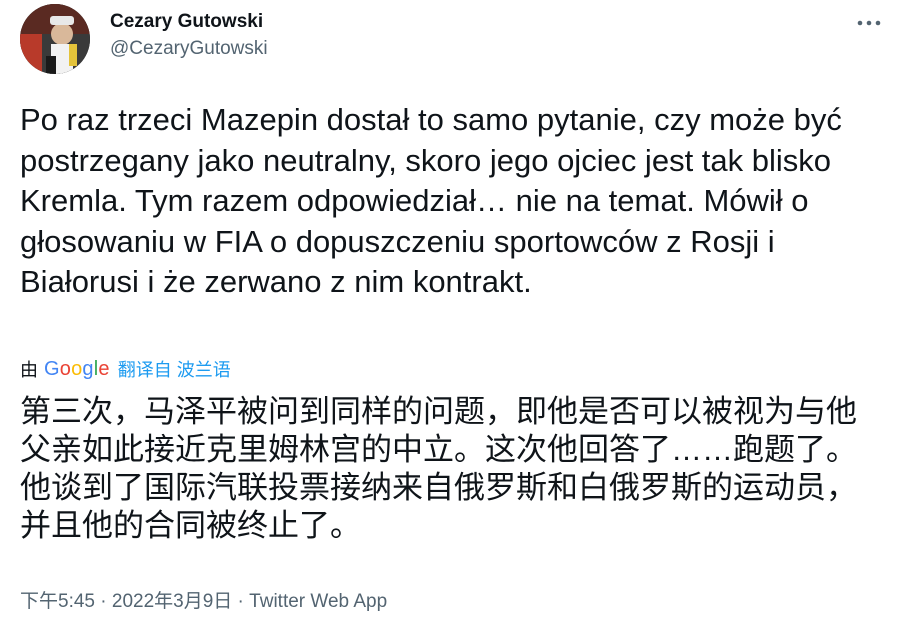 This screenshot has width=906, height=628. Describe the element at coordinates (174, 369) in the screenshot. I see `translated-from-link: 翻译自 波兰语` at that location.